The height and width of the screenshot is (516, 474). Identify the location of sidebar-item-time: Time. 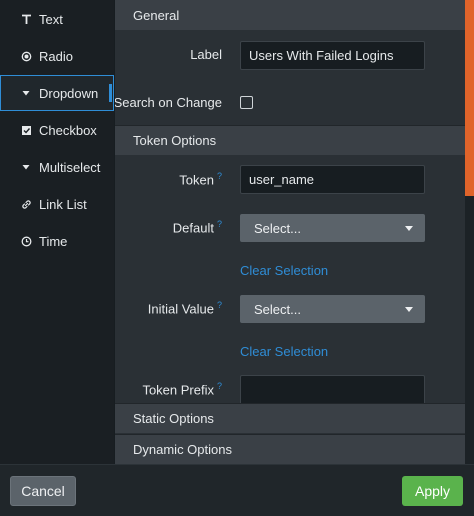
(57, 241).